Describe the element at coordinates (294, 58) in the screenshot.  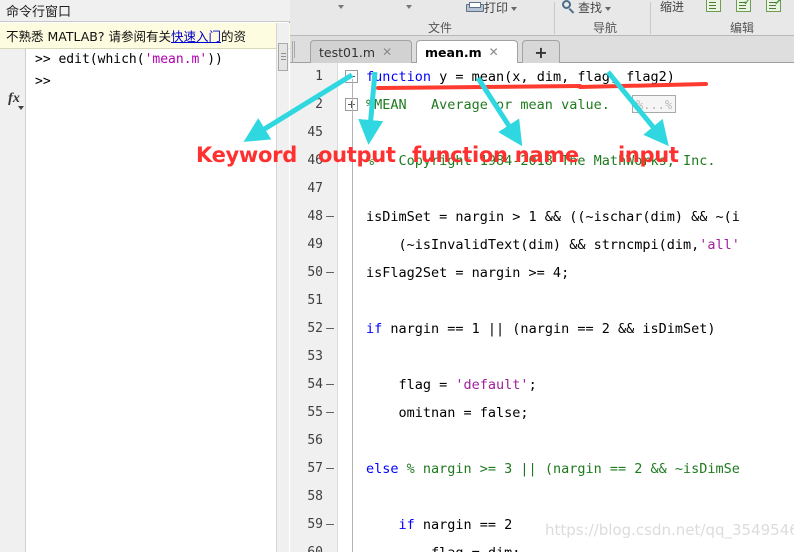
I see `tabbar-grip` at that location.